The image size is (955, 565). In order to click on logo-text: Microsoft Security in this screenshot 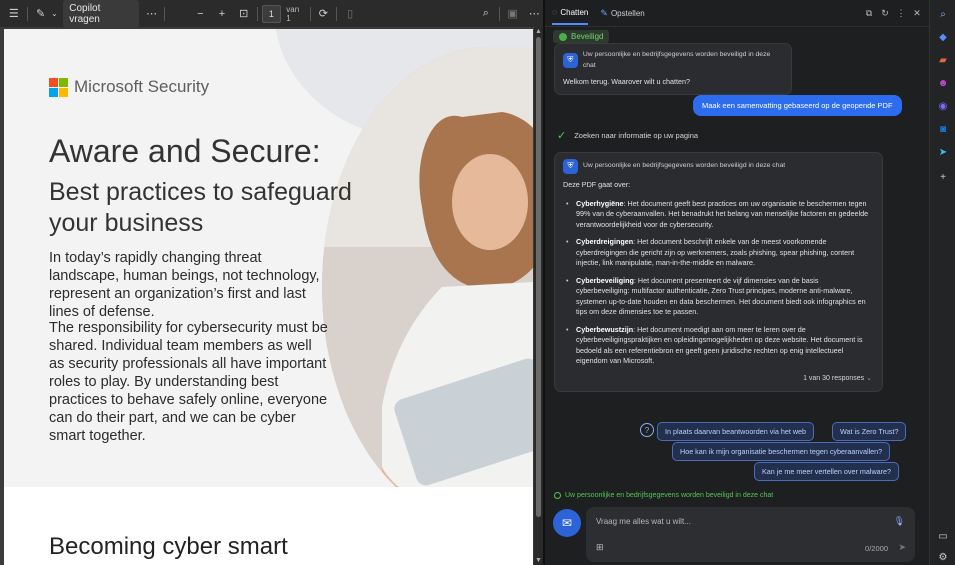, I will do `click(142, 86)`.